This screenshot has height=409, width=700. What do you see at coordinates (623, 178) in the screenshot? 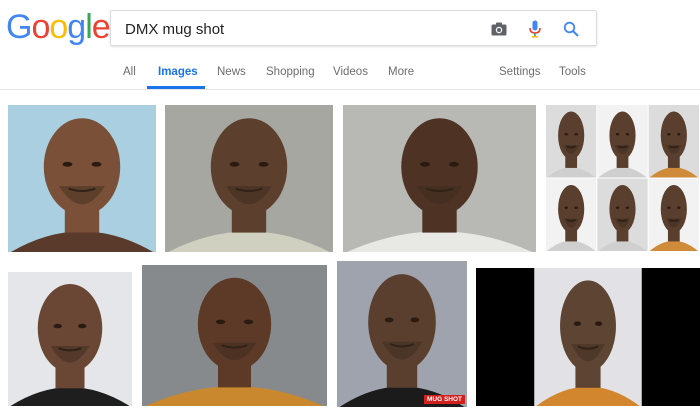
I see `image-result-mugshot-collage` at bounding box center [623, 178].